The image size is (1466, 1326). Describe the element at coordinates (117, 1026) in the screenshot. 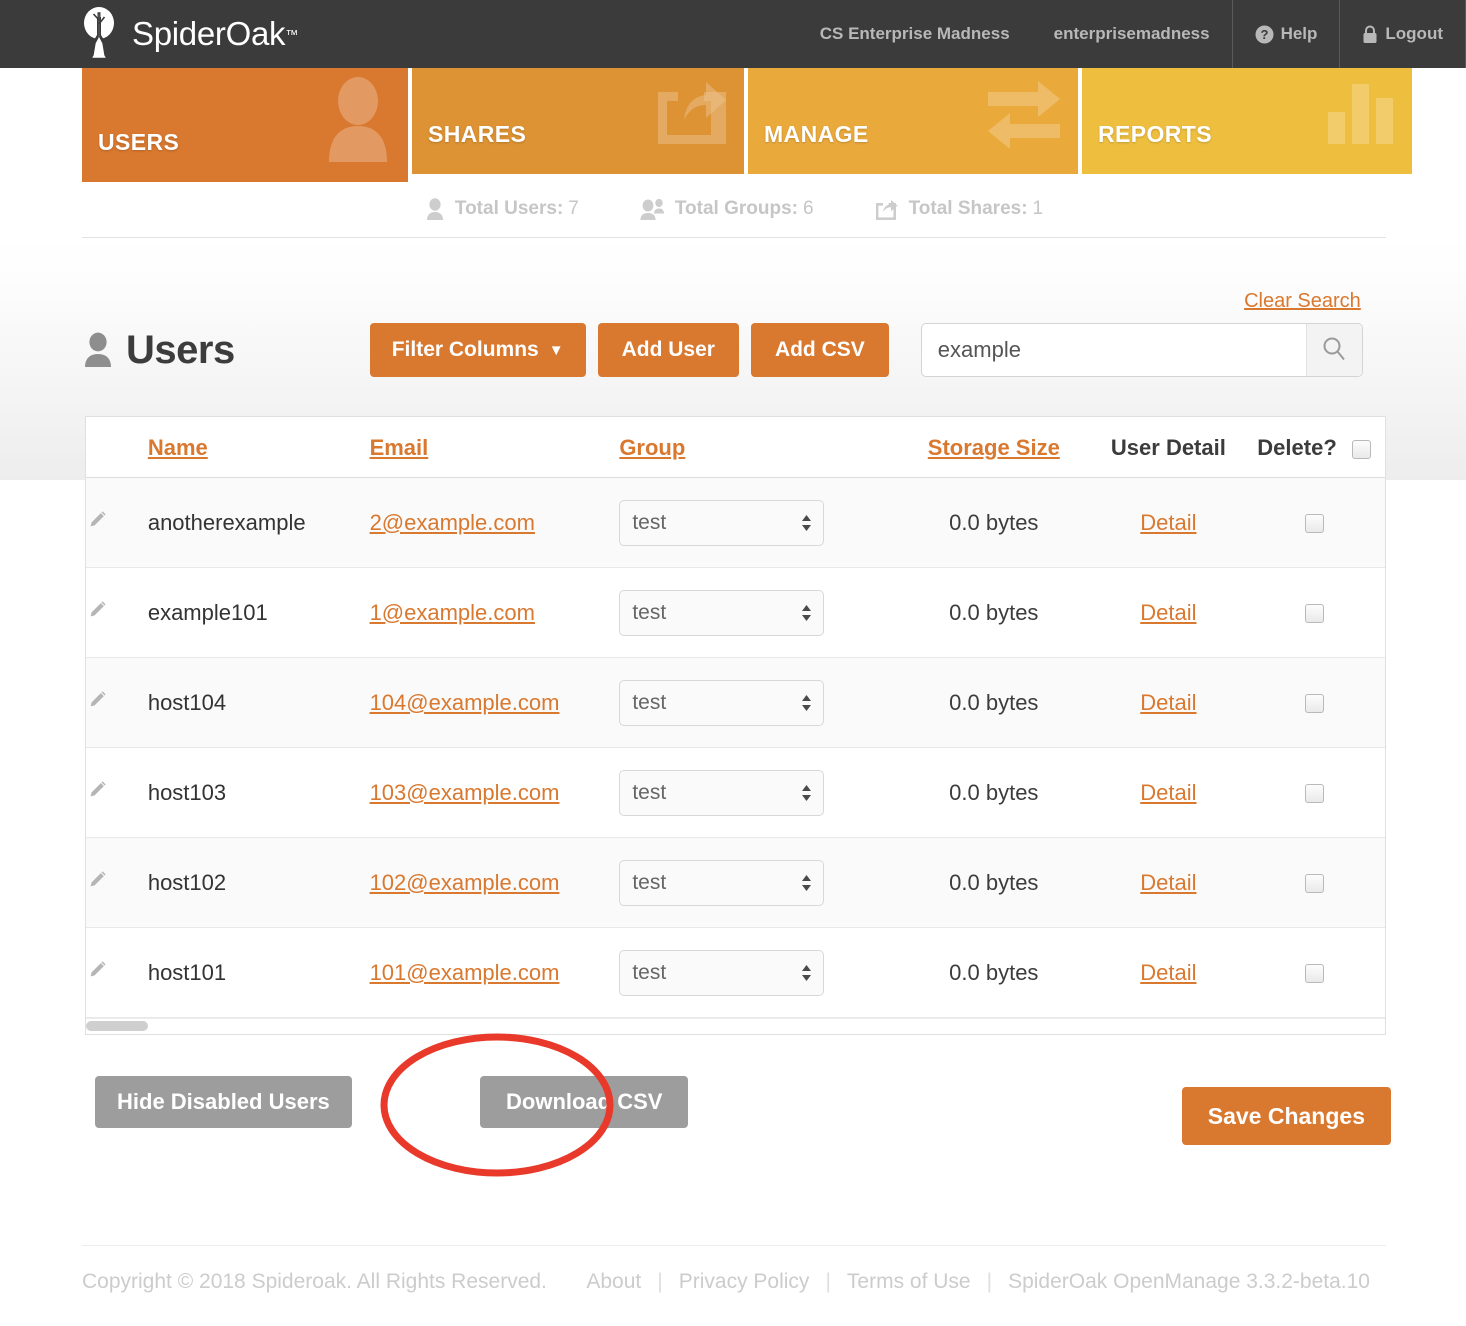

I see `table-scrollbar-thumb` at that location.